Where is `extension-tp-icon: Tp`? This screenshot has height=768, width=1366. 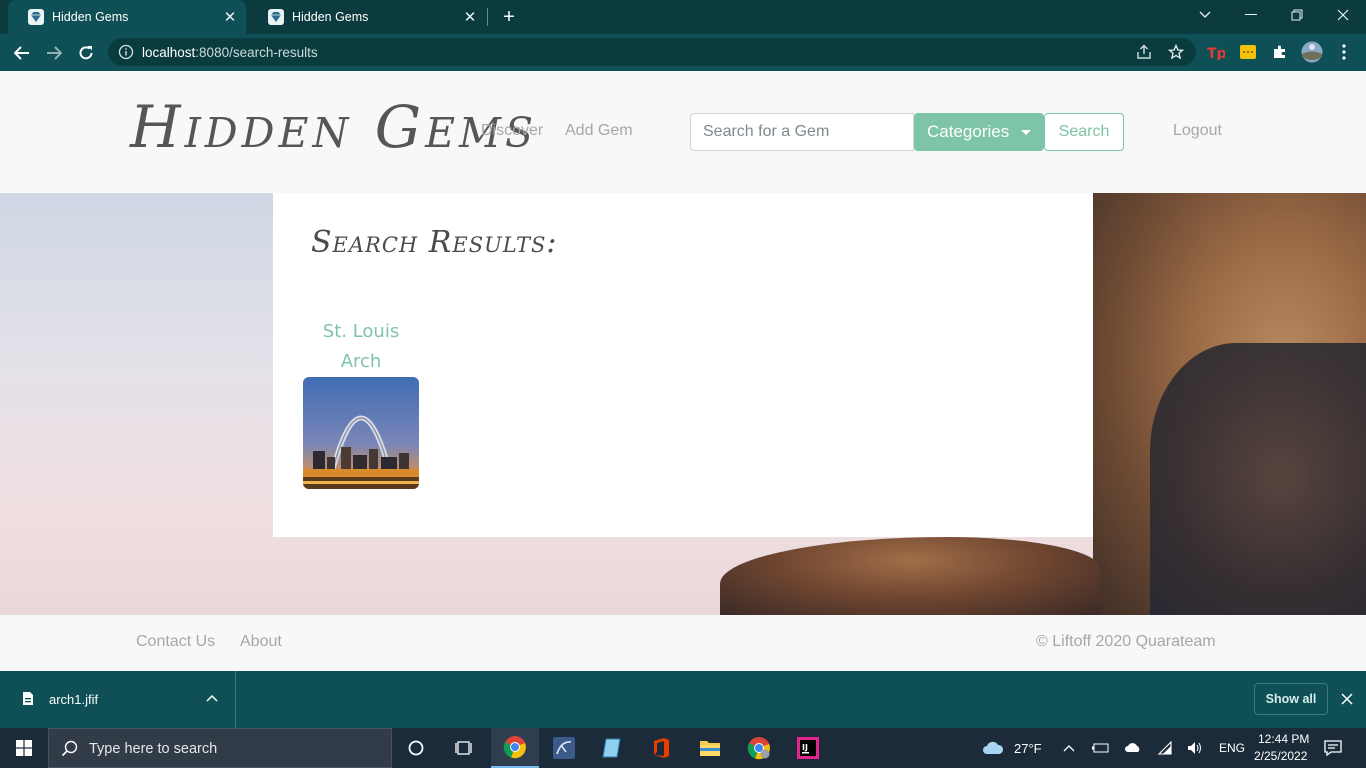
extension-tp-icon: Tp is located at coordinates (1216, 52).